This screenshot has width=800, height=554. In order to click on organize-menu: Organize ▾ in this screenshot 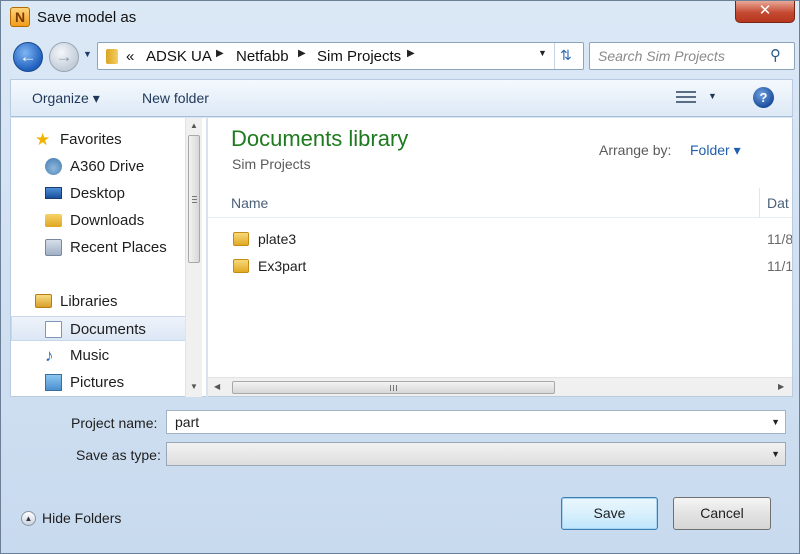, I will do `click(66, 98)`.